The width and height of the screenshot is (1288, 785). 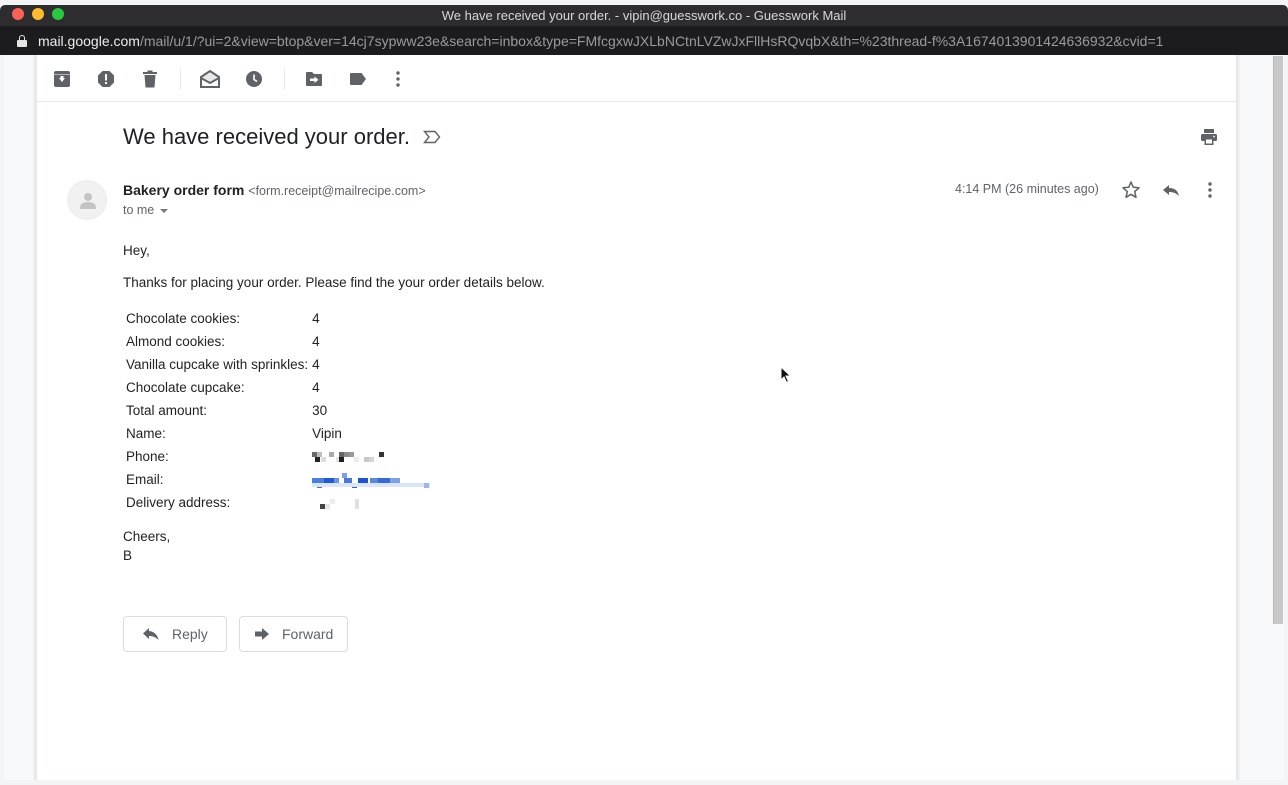 What do you see at coordinates (278, 479) in the screenshot?
I see `table-row: Email:` at bounding box center [278, 479].